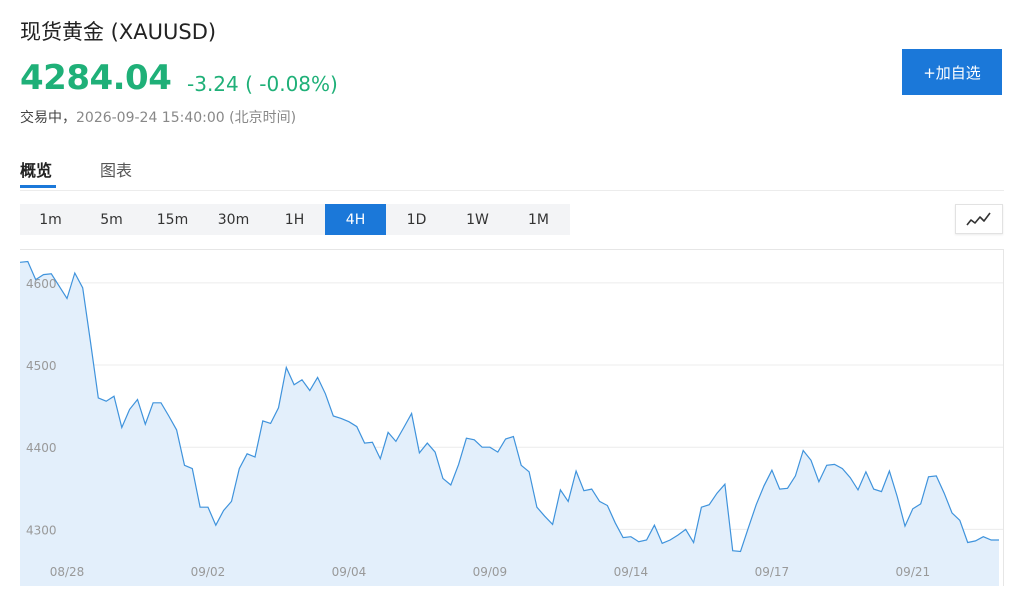 The image size is (1024, 600). I want to click on period-15m: 15m, so click(172, 219).